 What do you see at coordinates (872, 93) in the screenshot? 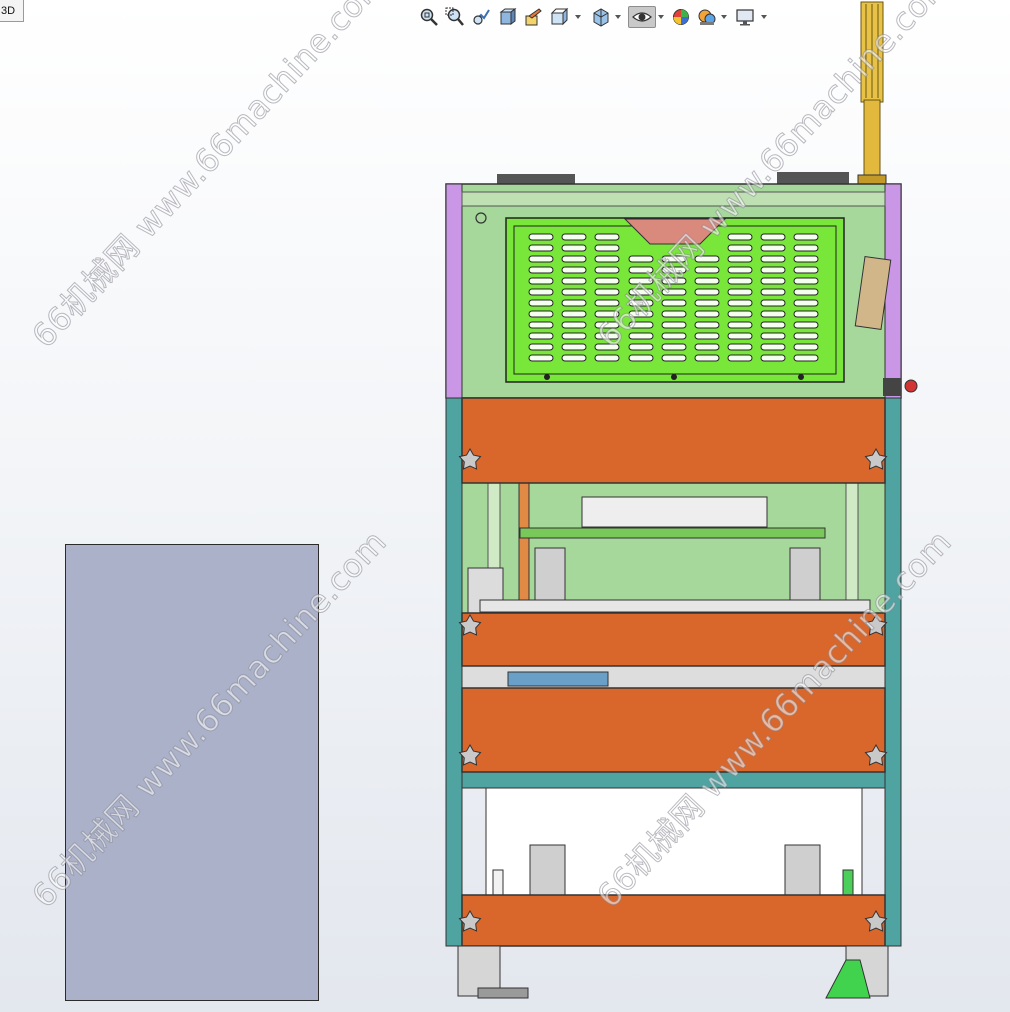
I see `signal-tower` at bounding box center [872, 93].